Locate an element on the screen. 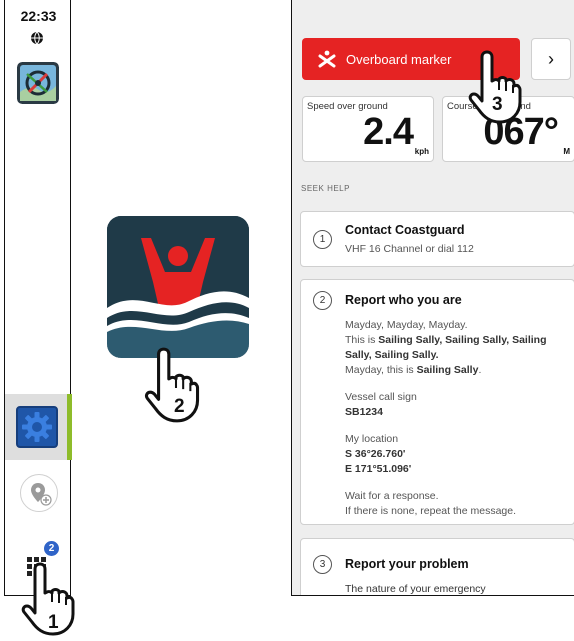 Image resolution: width=574 pixels, height=641 pixels. callout-number-1: 1 is located at coordinates (53, 622).